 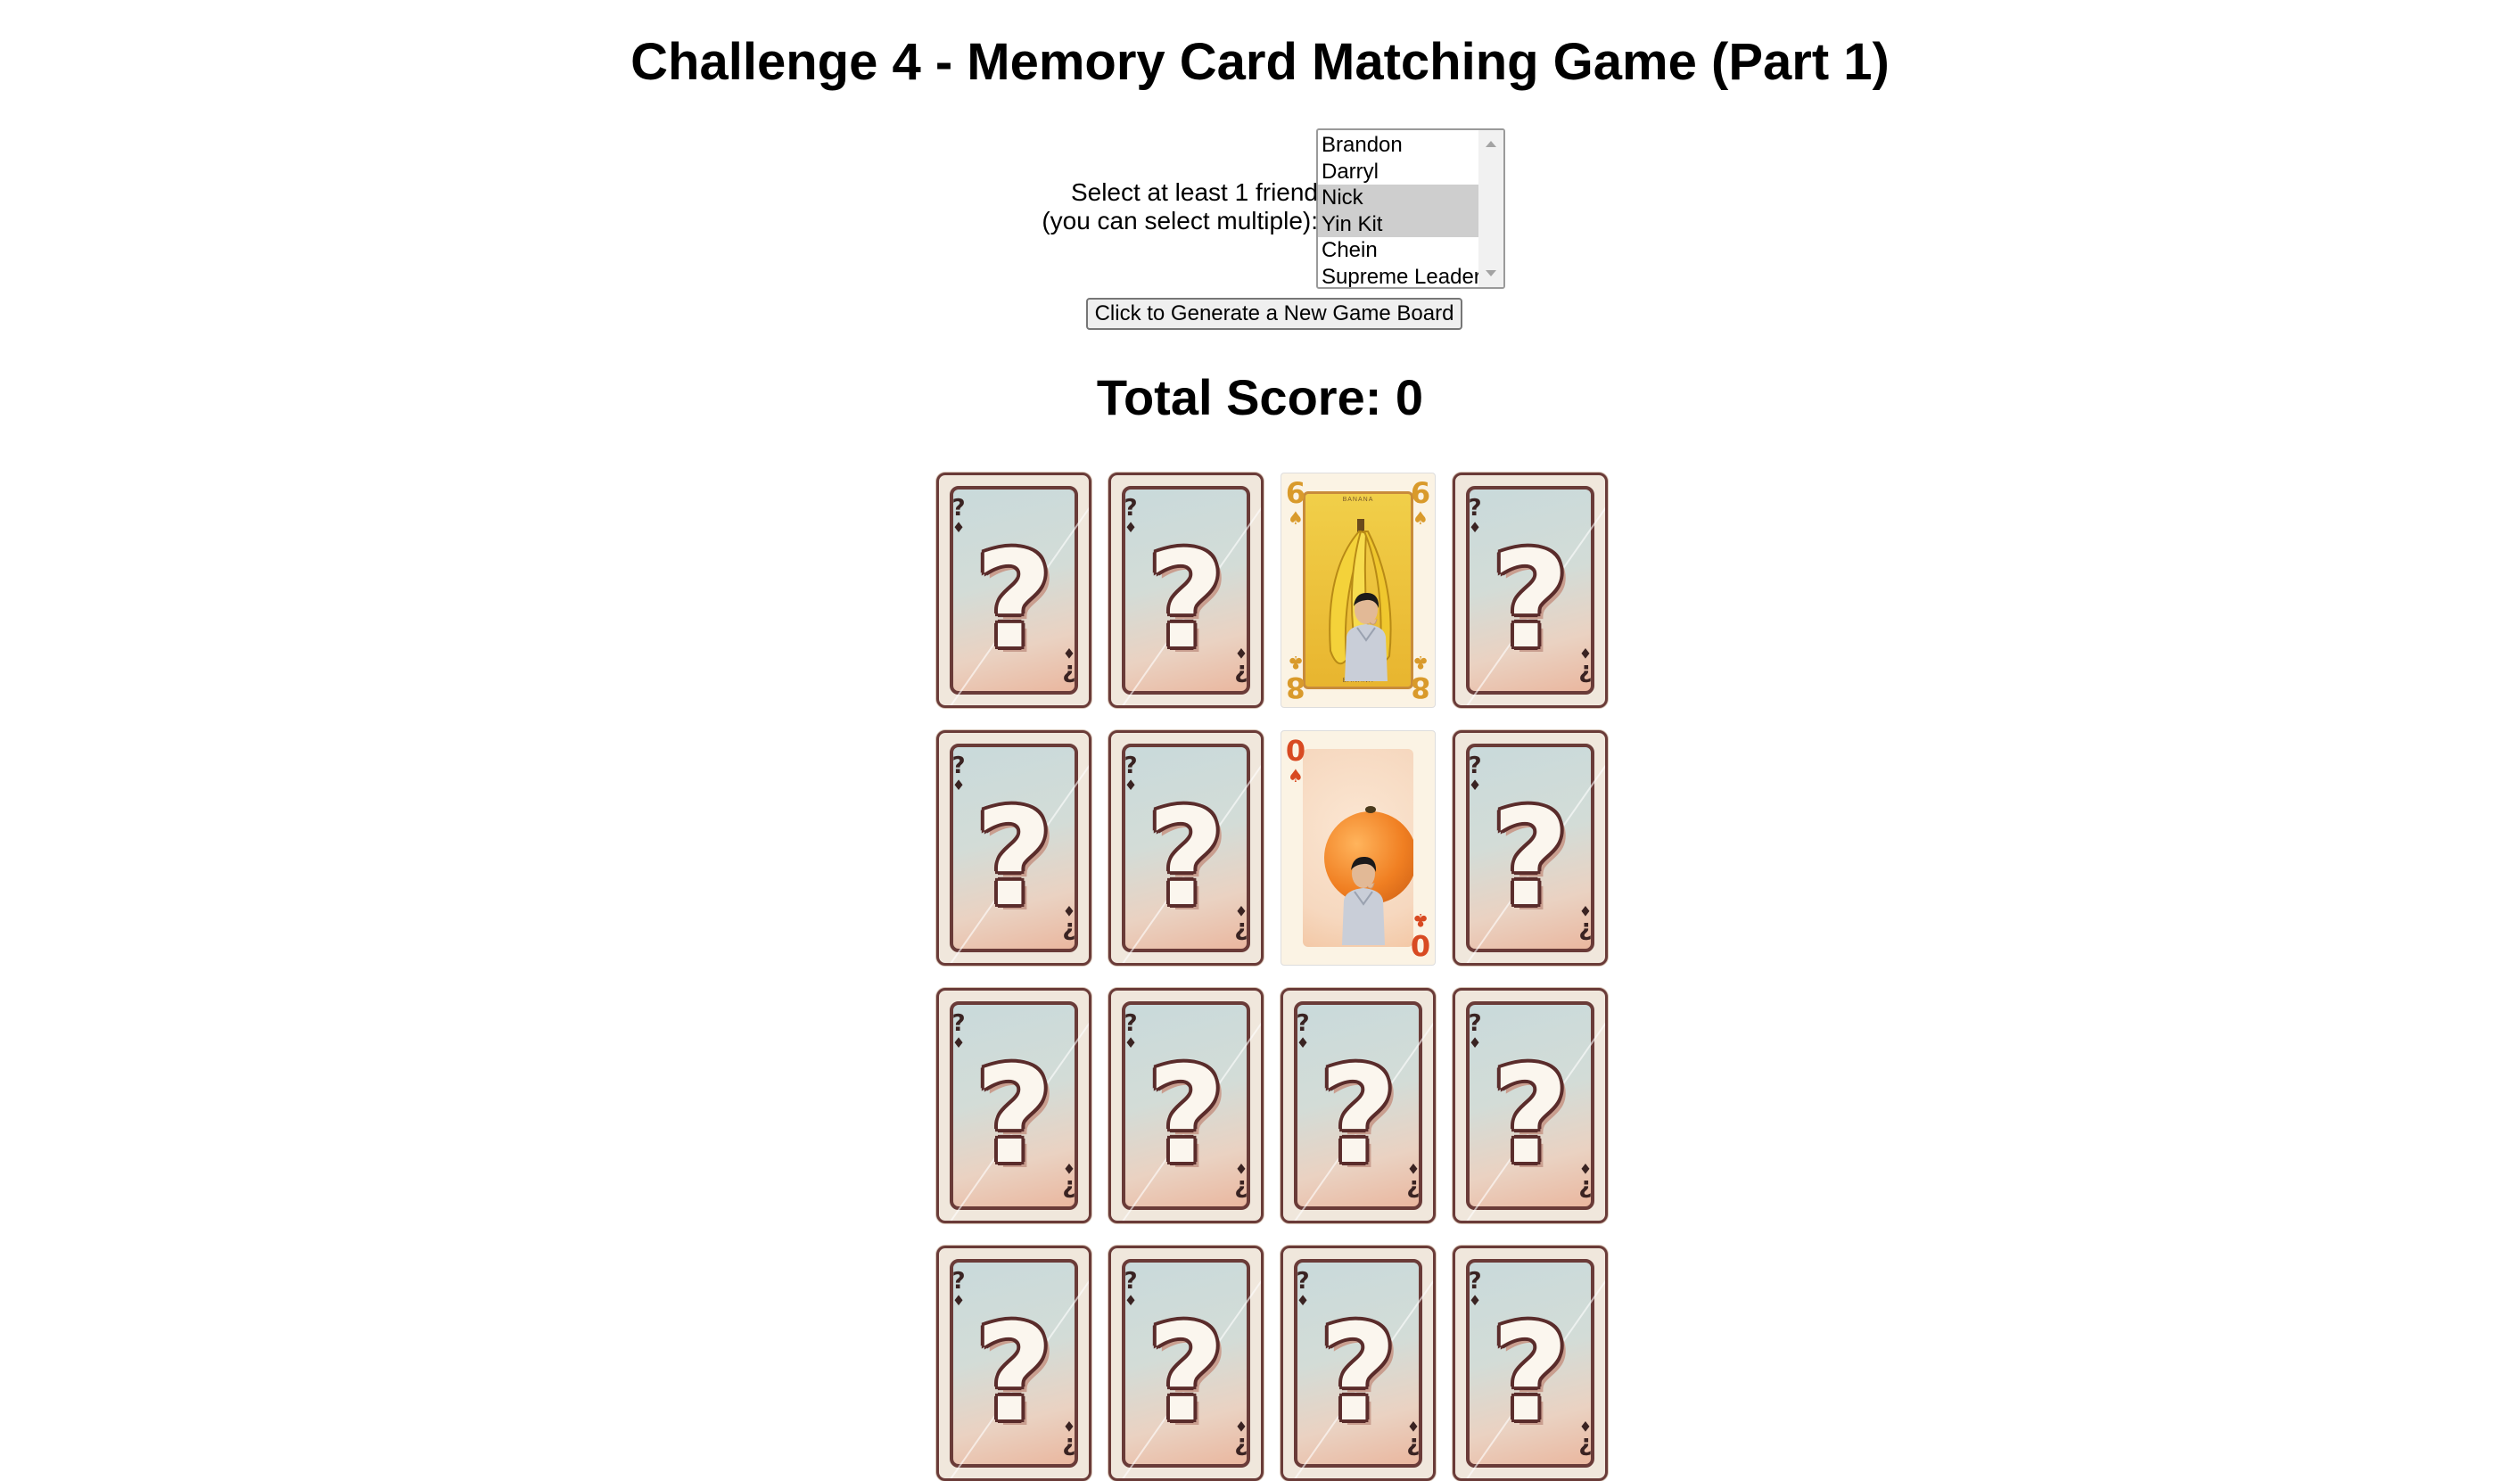 I want to click on total-score: Total Score: 0, so click(x=1260, y=398).